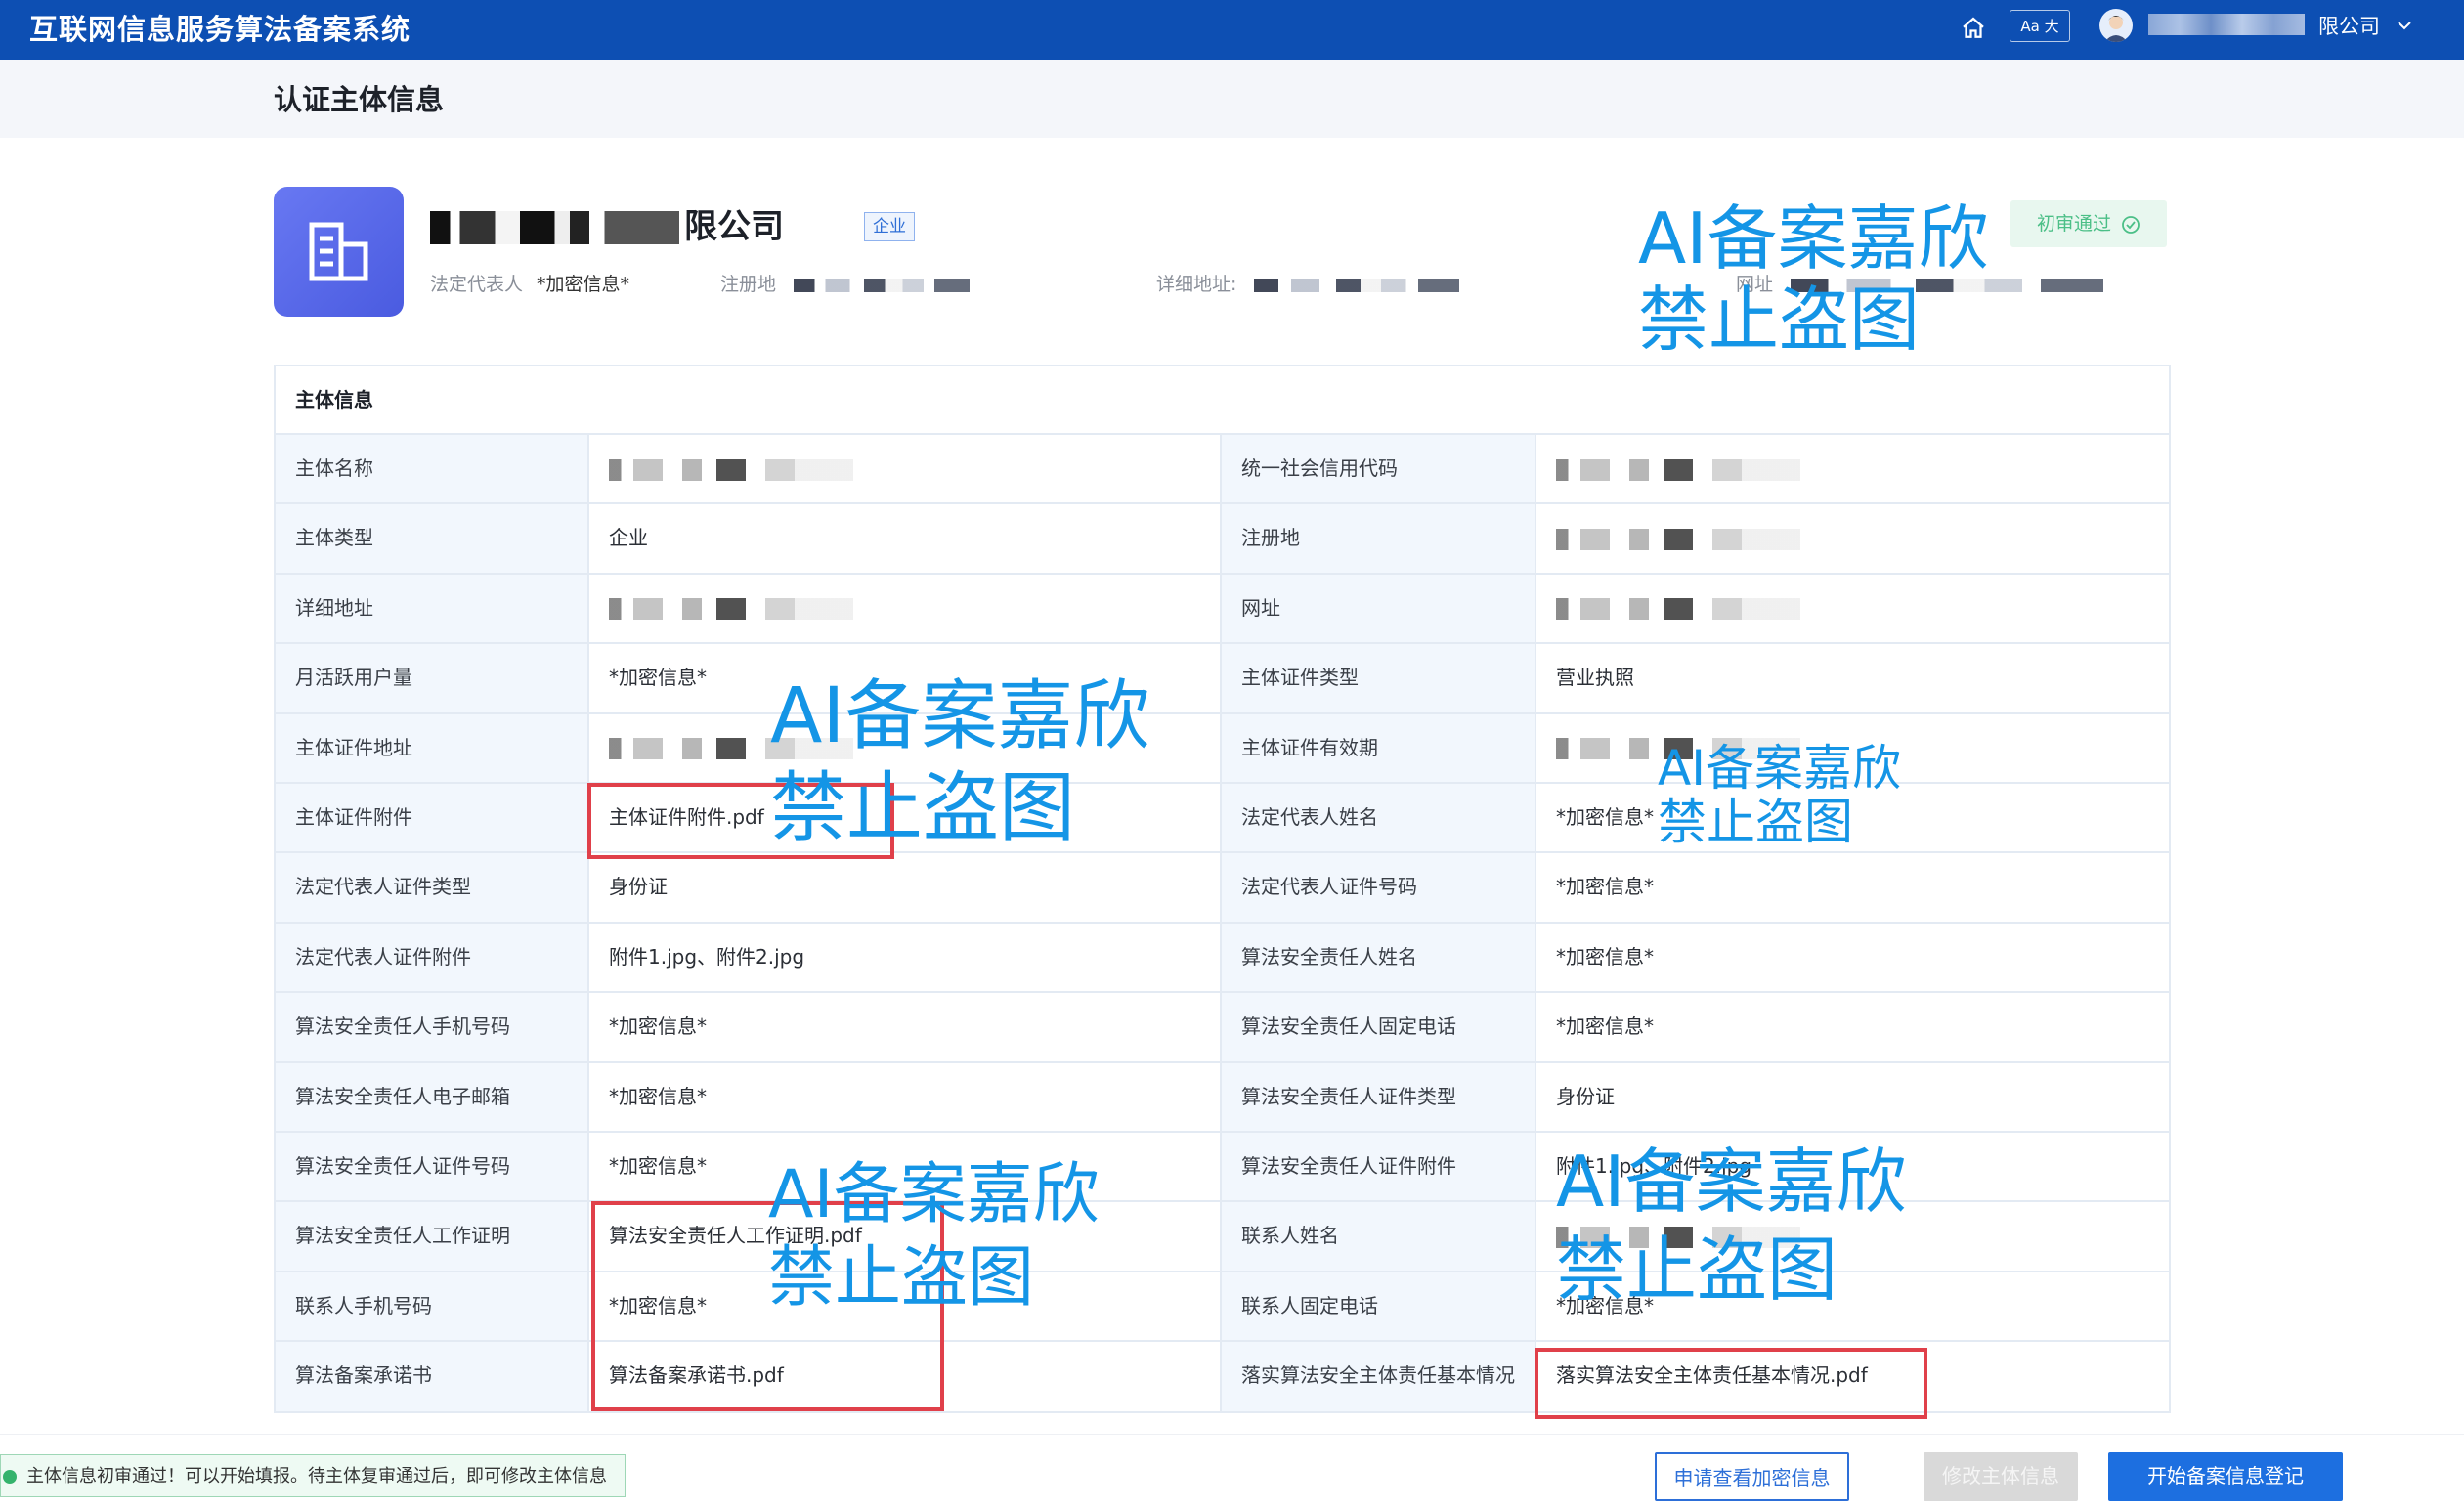 The image size is (2464, 1509). Describe the element at coordinates (10, 1477) in the screenshot. I see `success-icon` at that location.